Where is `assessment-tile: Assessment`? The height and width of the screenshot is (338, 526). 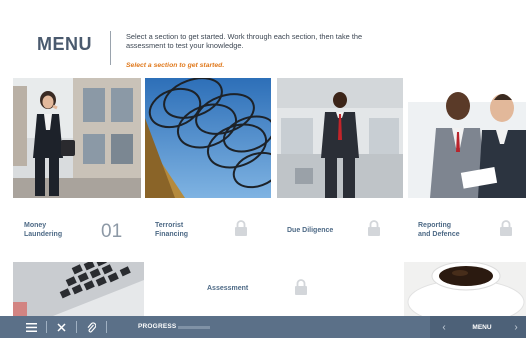
assessment-tile: Assessment is located at coordinates (227, 288).